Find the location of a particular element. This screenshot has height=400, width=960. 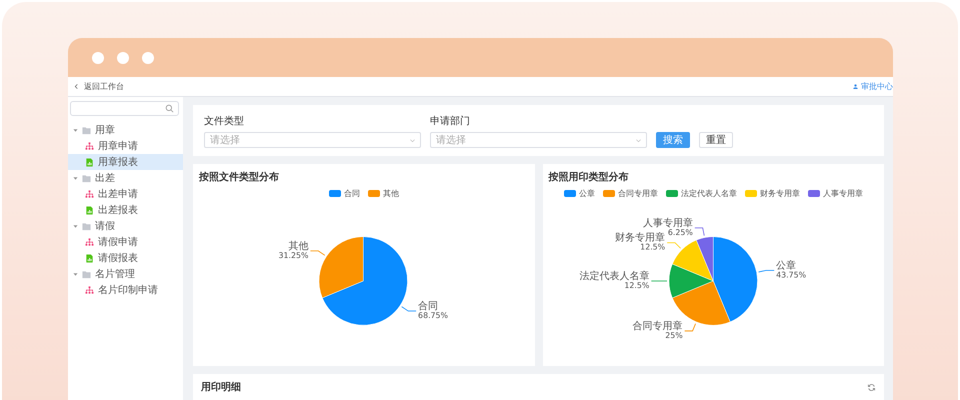

legend-item: 合同 is located at coordinates (344, 193).